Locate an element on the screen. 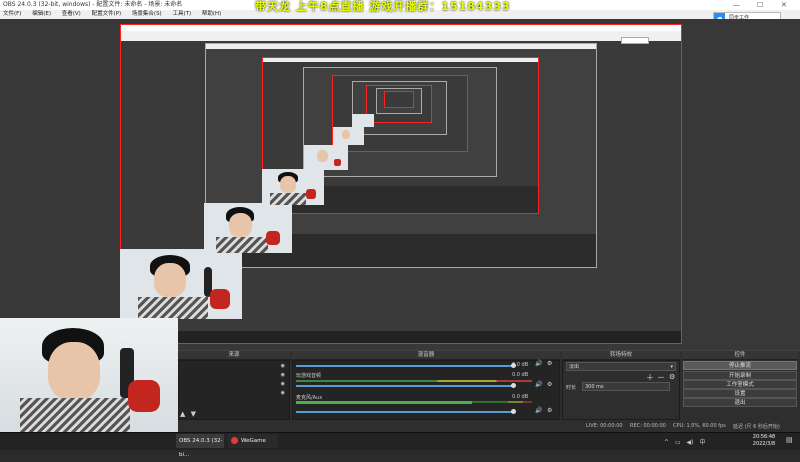 The image size is (800, 462). sources-toolbar: ▲ ▼ is located at coordinates (188, 414).